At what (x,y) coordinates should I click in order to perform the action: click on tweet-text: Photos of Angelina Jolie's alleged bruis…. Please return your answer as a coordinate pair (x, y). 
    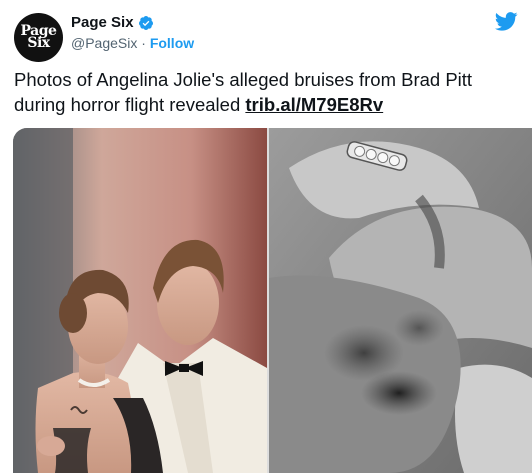
    Looking at the image, I should click on (264, 92).